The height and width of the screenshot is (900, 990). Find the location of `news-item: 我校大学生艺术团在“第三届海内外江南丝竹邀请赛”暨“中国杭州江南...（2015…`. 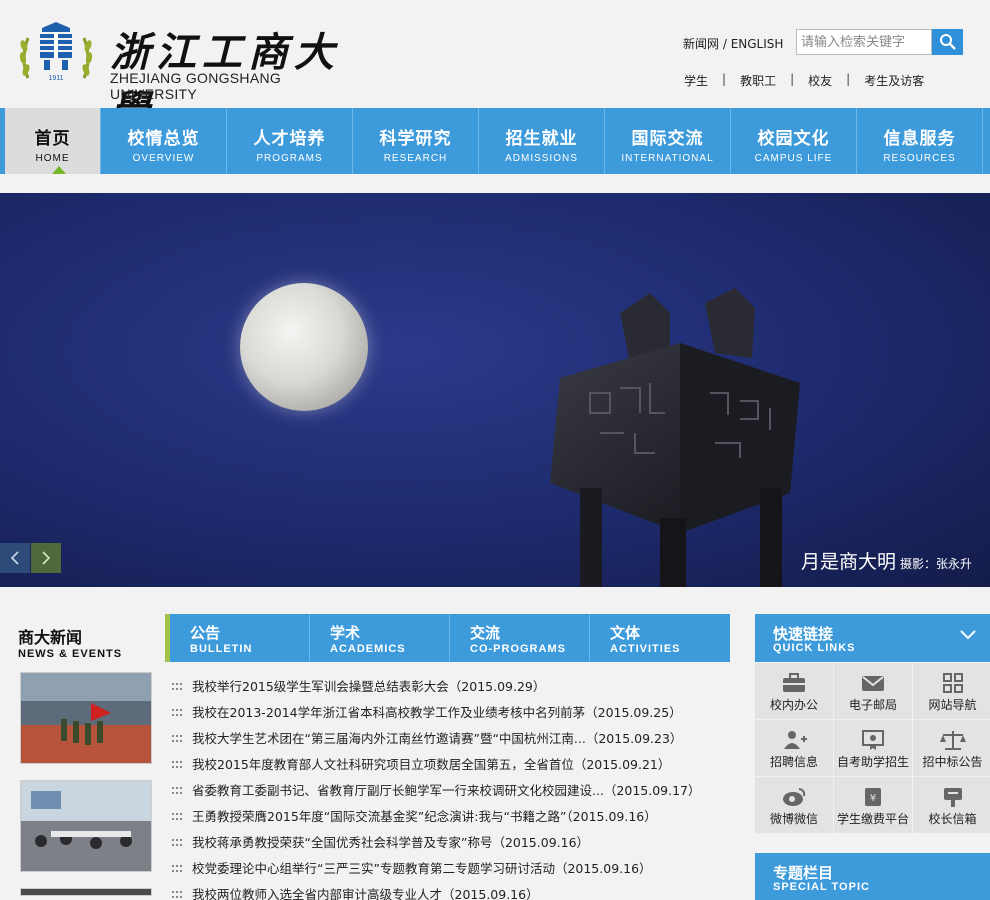

news-item: 我校大学生艺术团在“第三届海内外江南丝竹邀请赛”暨“中国杭州江南...（2015… is located at coordinates (451, 739).